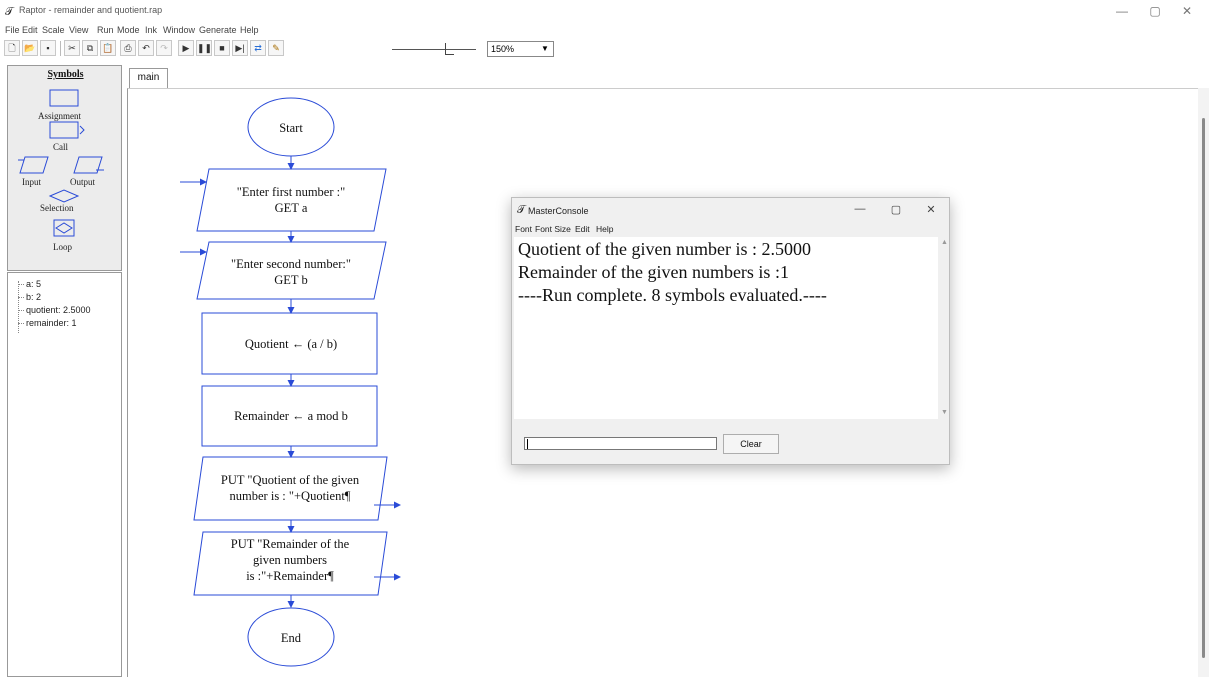 This screenshot has height=677, width=1209. I want to click on new-icon: 🗋, so click(12, 48).